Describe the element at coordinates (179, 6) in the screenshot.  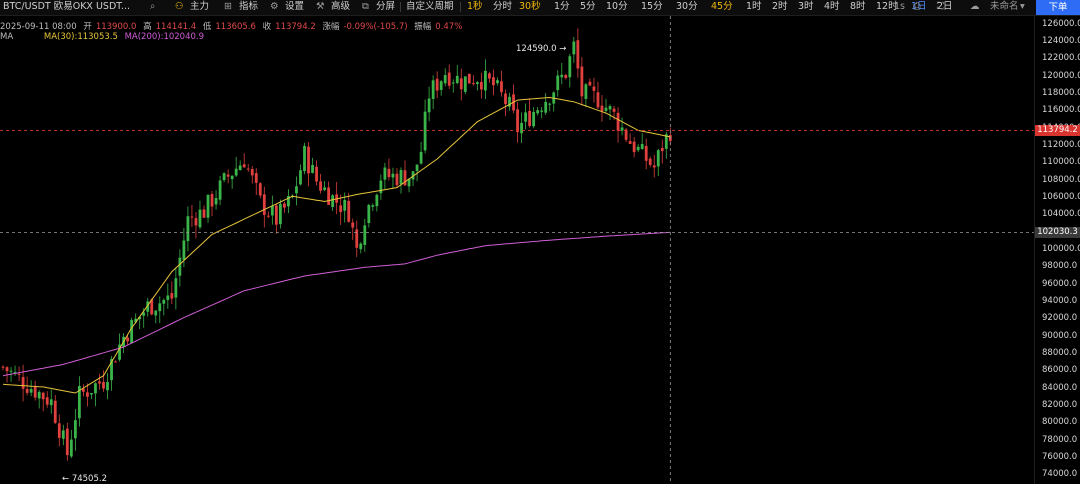
I see `main-chart-icon: ⚇` at that location.